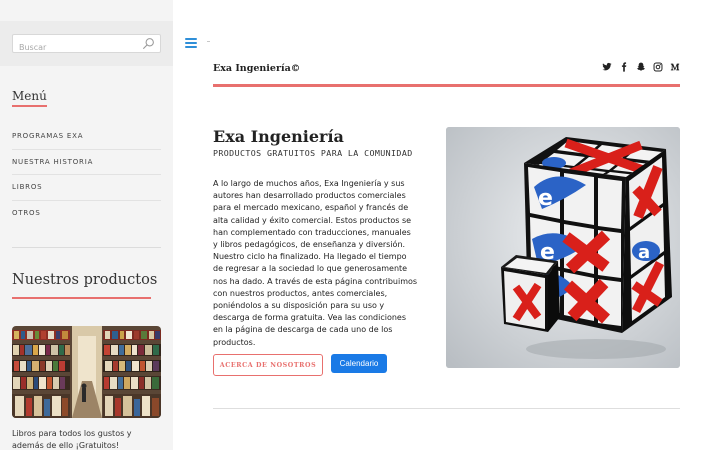 The width and height of the screenshot is (720, 450). Describe the element at coordinates (29, 106) in the screenshot. I see `menu-heading-underline` at that location.